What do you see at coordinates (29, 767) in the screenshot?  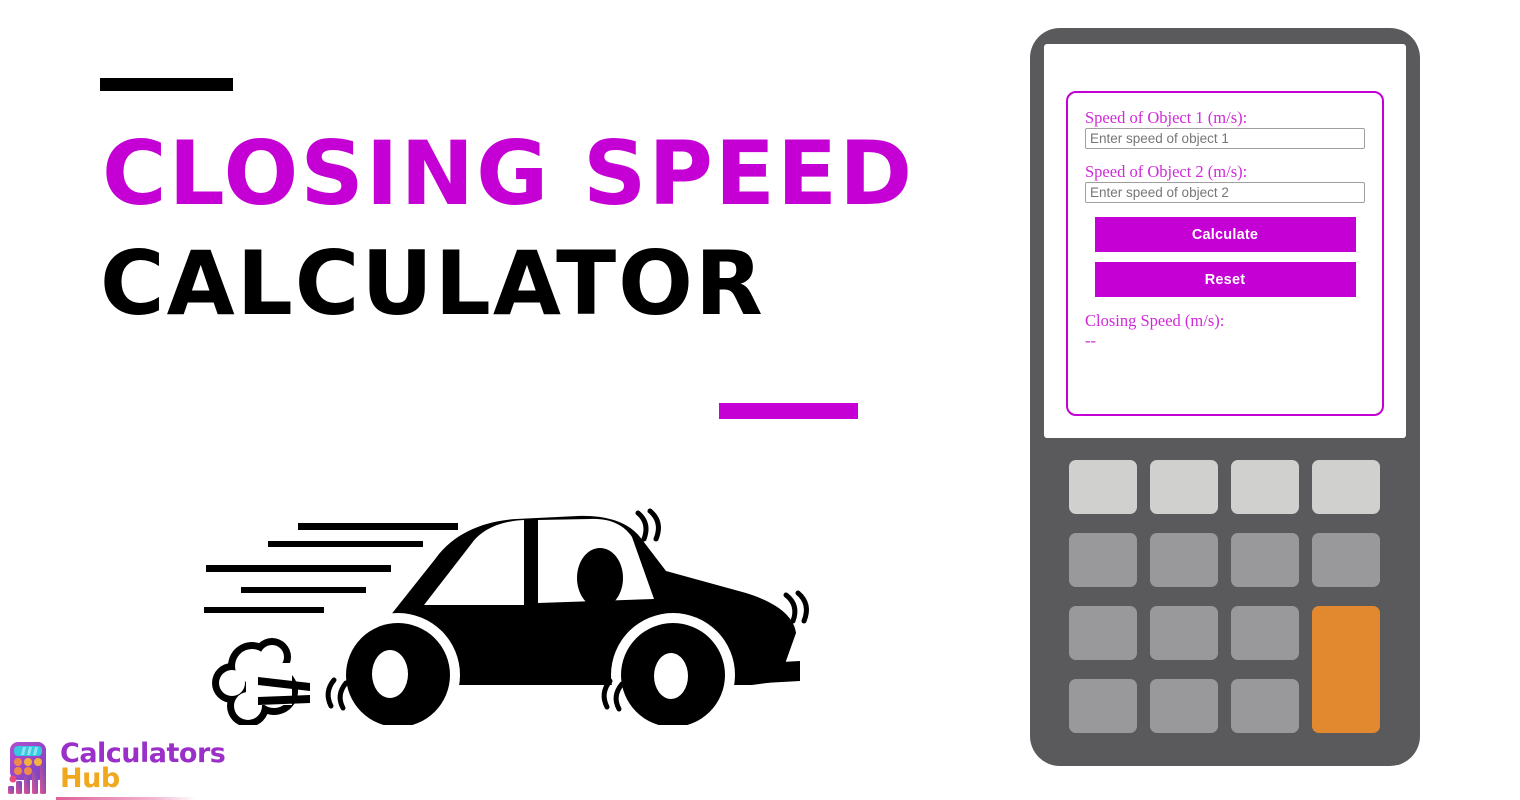 I see `calculator-bar-chart-logo-icon` at bounding box center [29, 767].